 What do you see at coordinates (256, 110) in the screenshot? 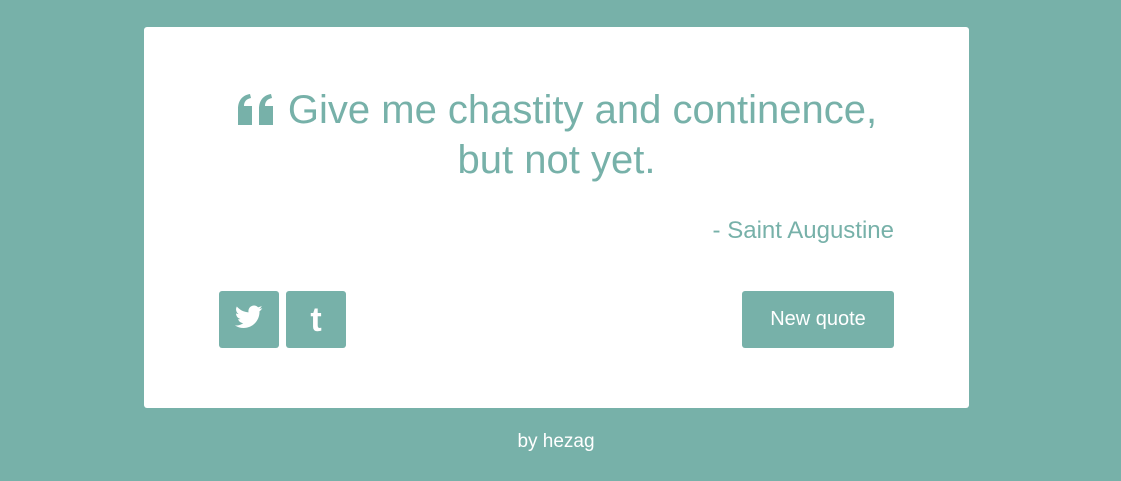
I see `quote-left-icon` at bounding box center [256, 110].